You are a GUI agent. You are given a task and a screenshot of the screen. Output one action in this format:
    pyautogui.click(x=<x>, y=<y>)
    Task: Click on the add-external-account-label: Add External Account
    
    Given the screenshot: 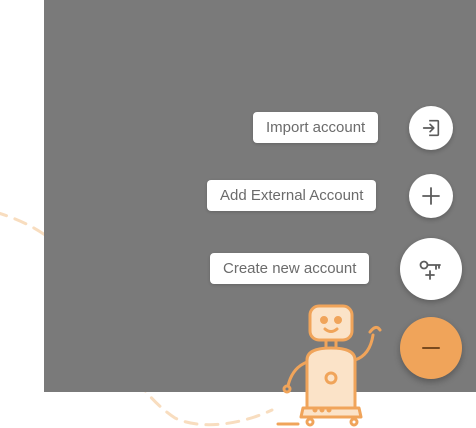 What is the action you would take?
    pyautogui.click(x=292, y=195)
    